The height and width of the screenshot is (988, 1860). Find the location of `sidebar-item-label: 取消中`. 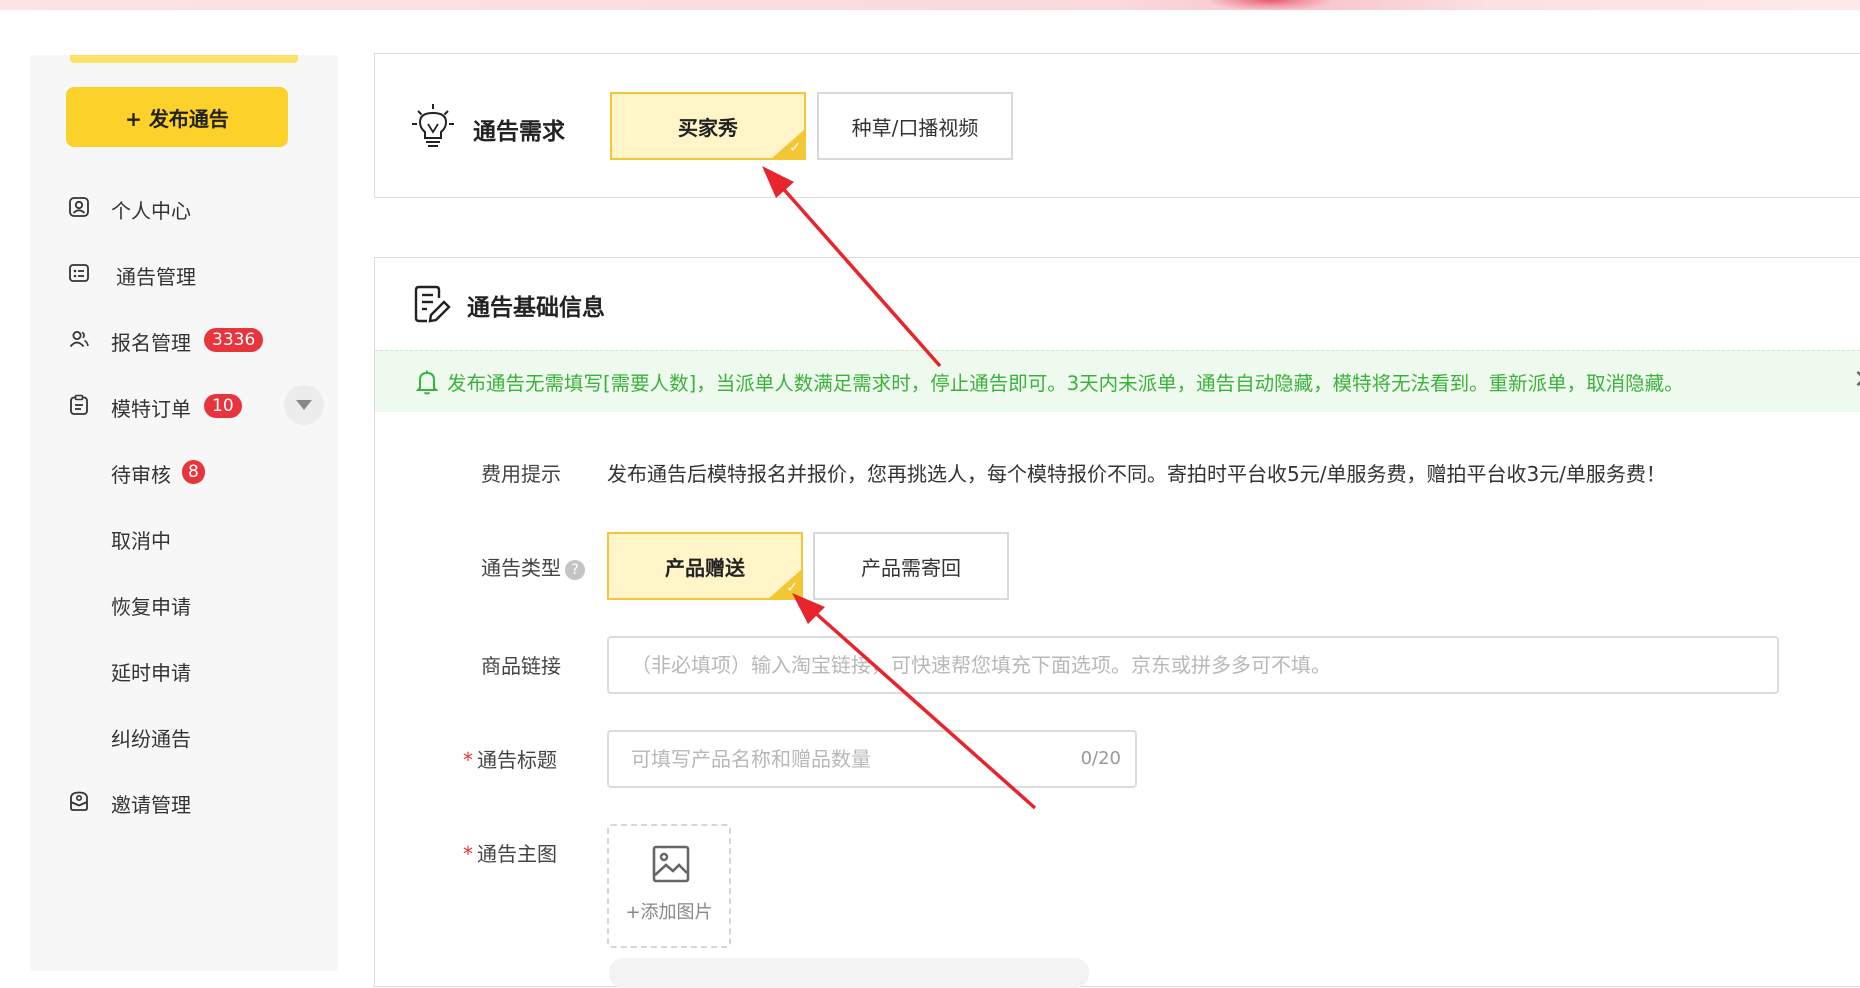

sidebar-item-label: 取消中 is located at coordinates (141, 541).